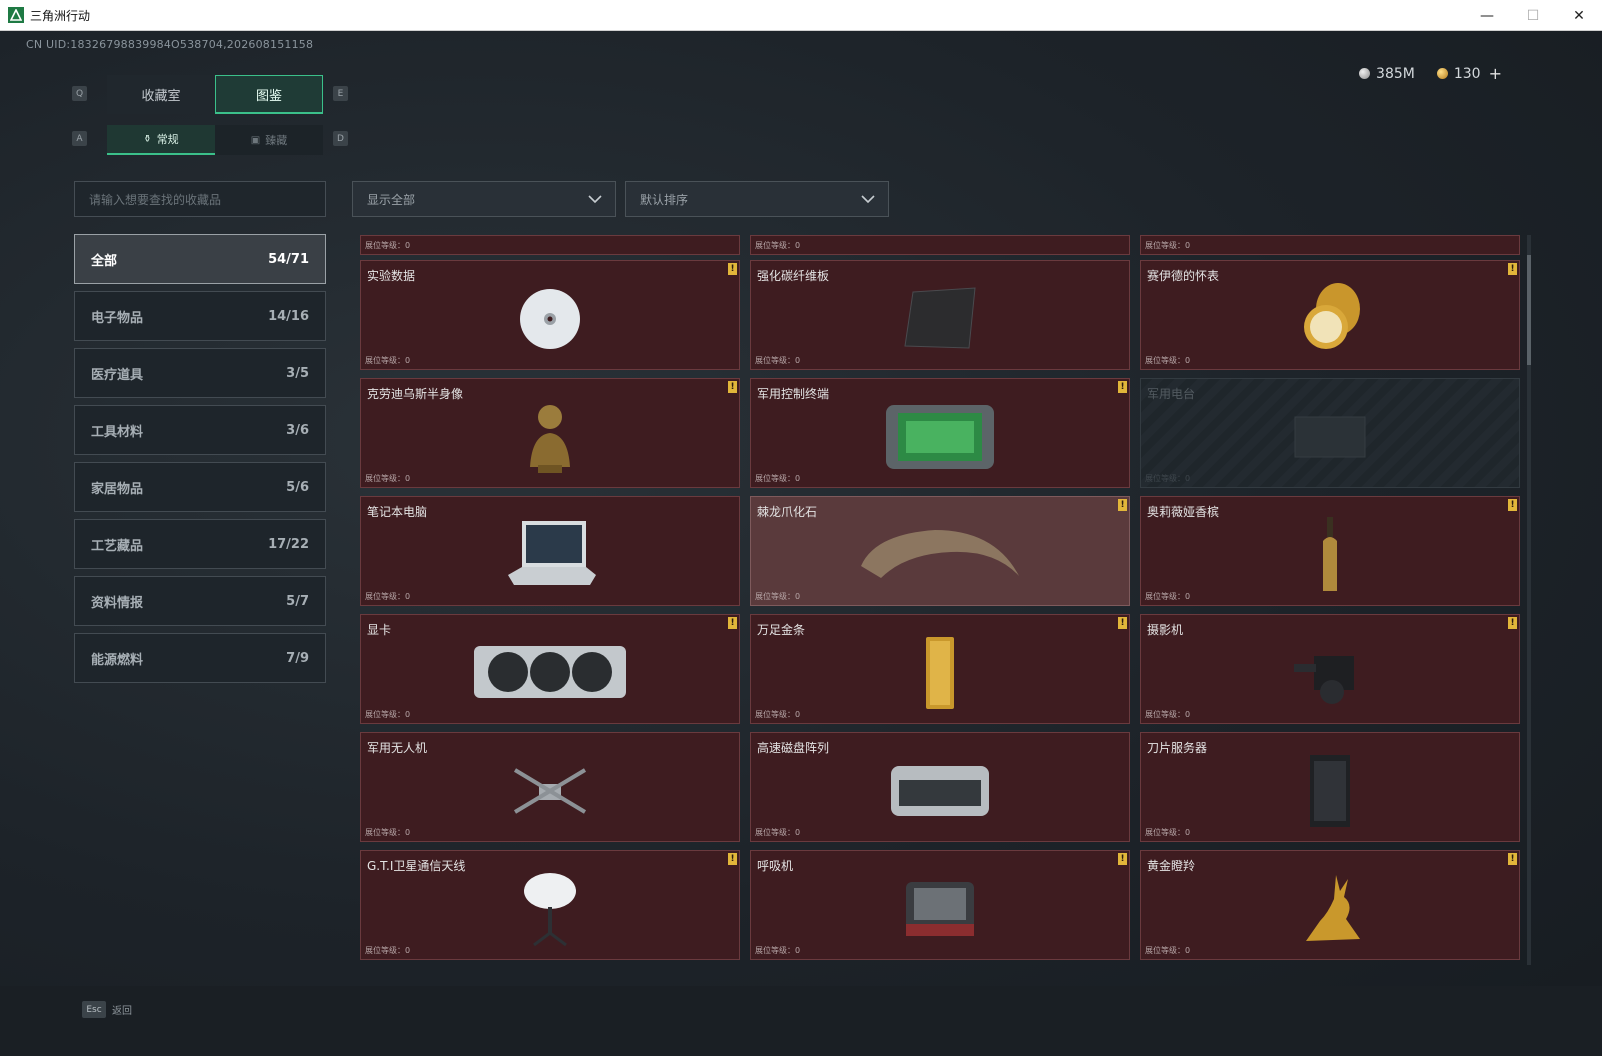  I want to click on item-card: 万足金条 ! 展位等级：0, so click(940, 669).